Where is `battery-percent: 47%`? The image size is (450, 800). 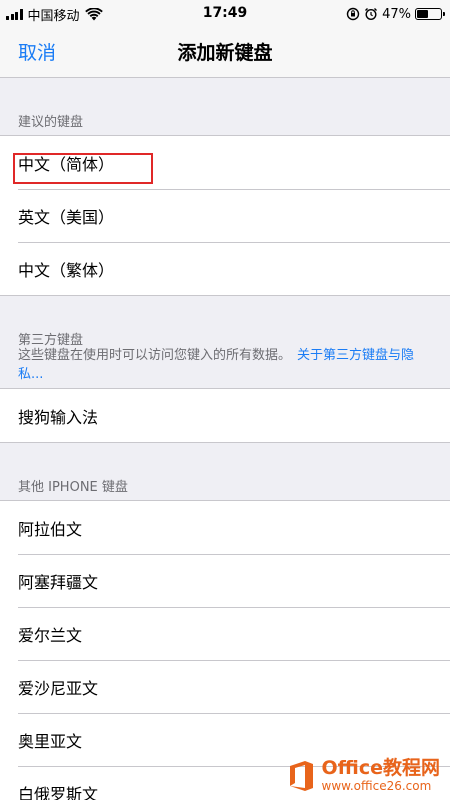
battery-percent: 47% is located at coordinates (396, 14).